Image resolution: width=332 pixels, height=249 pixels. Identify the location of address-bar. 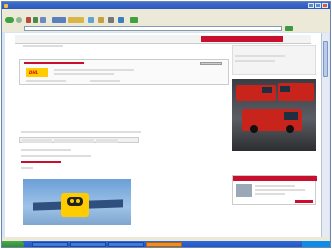
(166, 28).